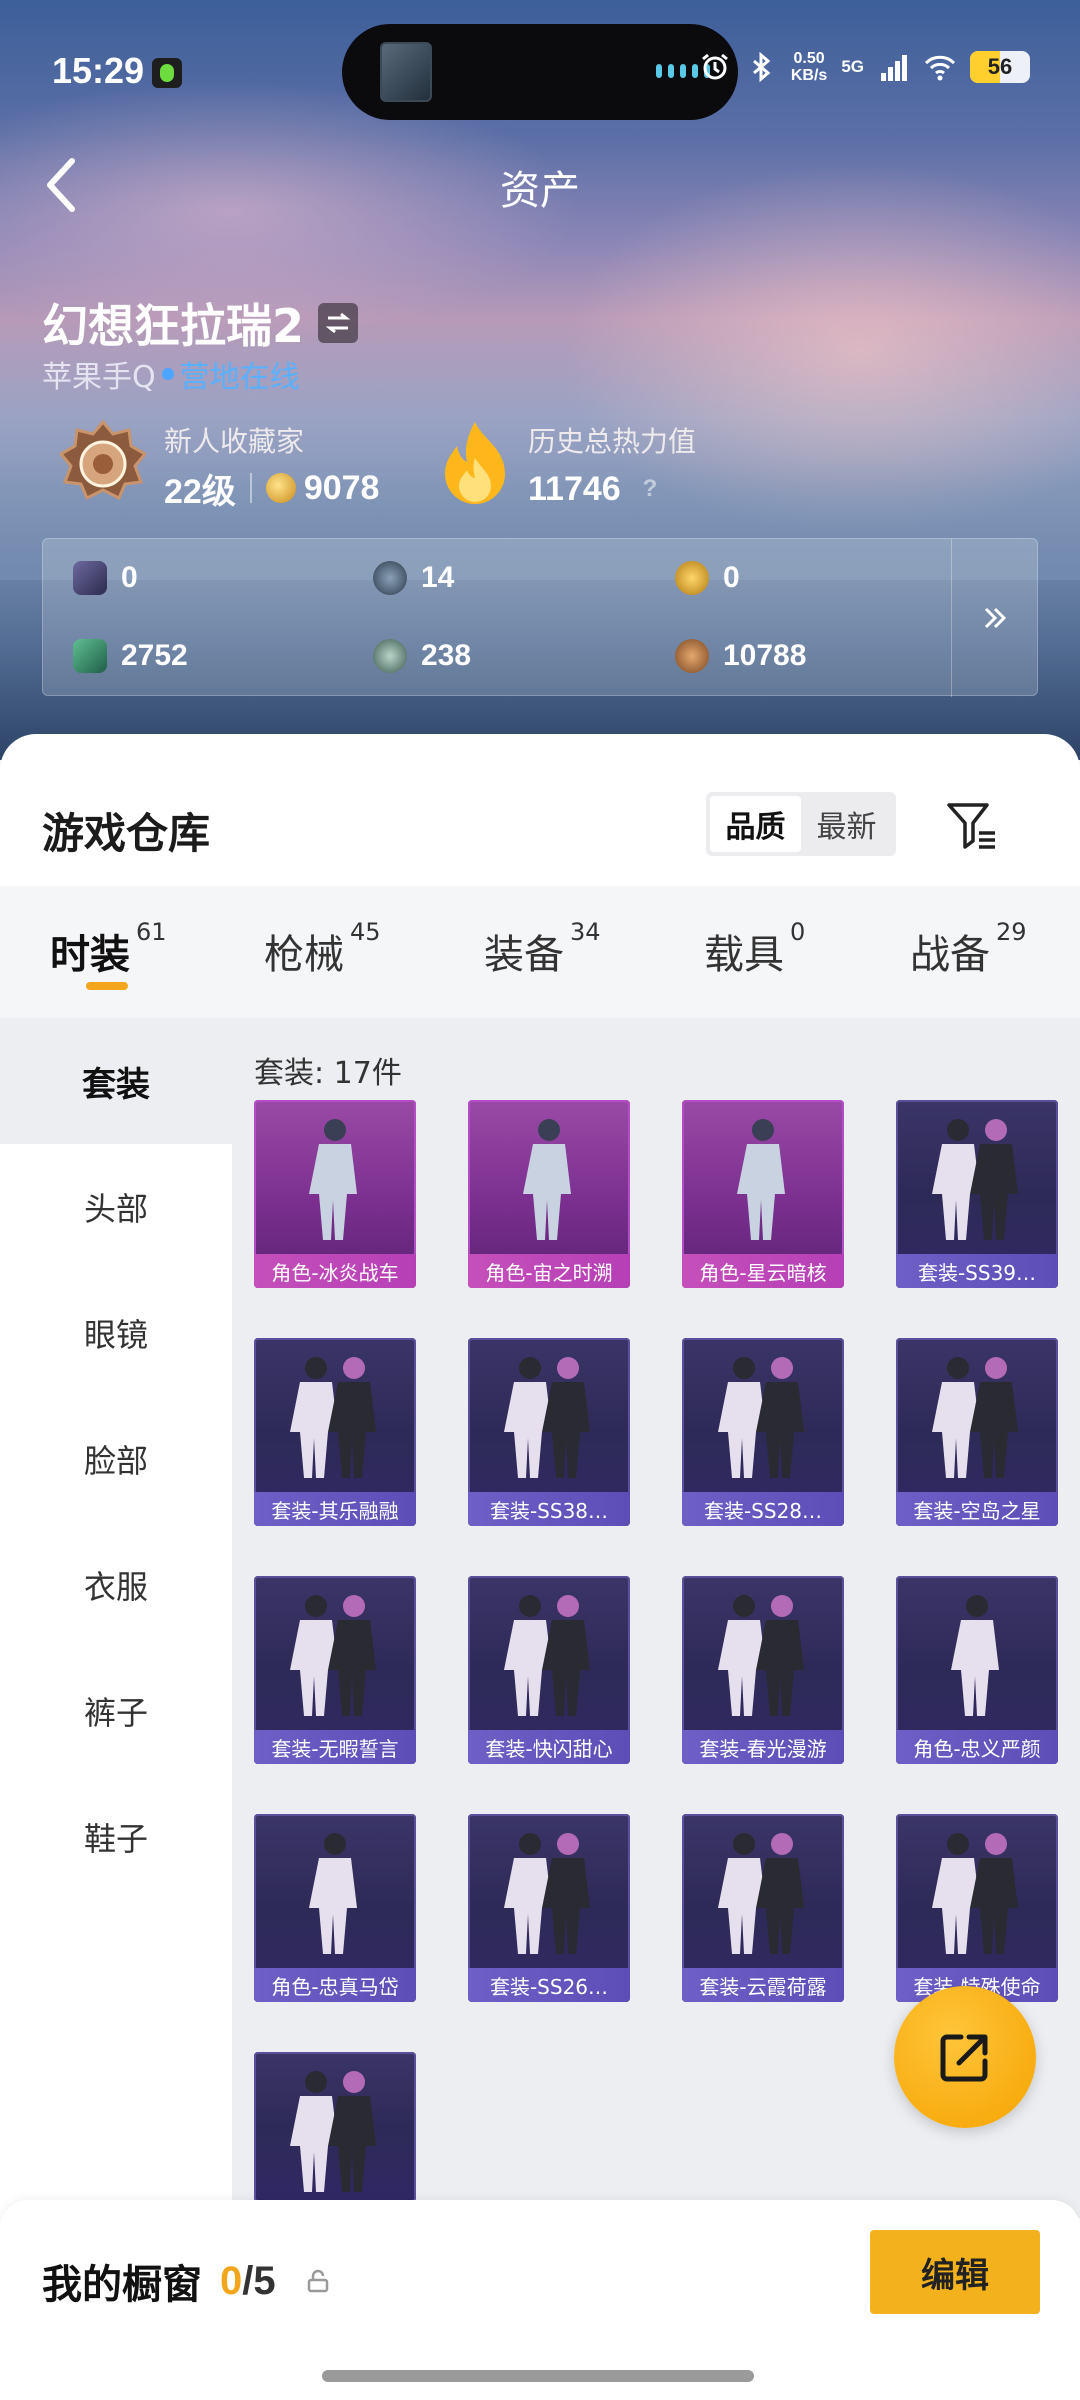 This screenshot has width=1080, height=2400. I want to click on signal-icon, so click(894, 68).